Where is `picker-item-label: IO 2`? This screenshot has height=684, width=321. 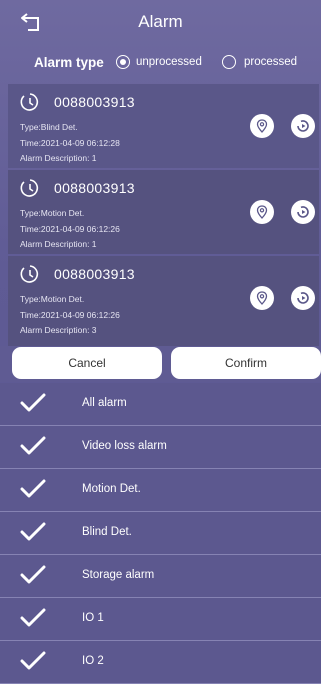 picker-item-label: IO 2 is located at coordinates (93, 661).